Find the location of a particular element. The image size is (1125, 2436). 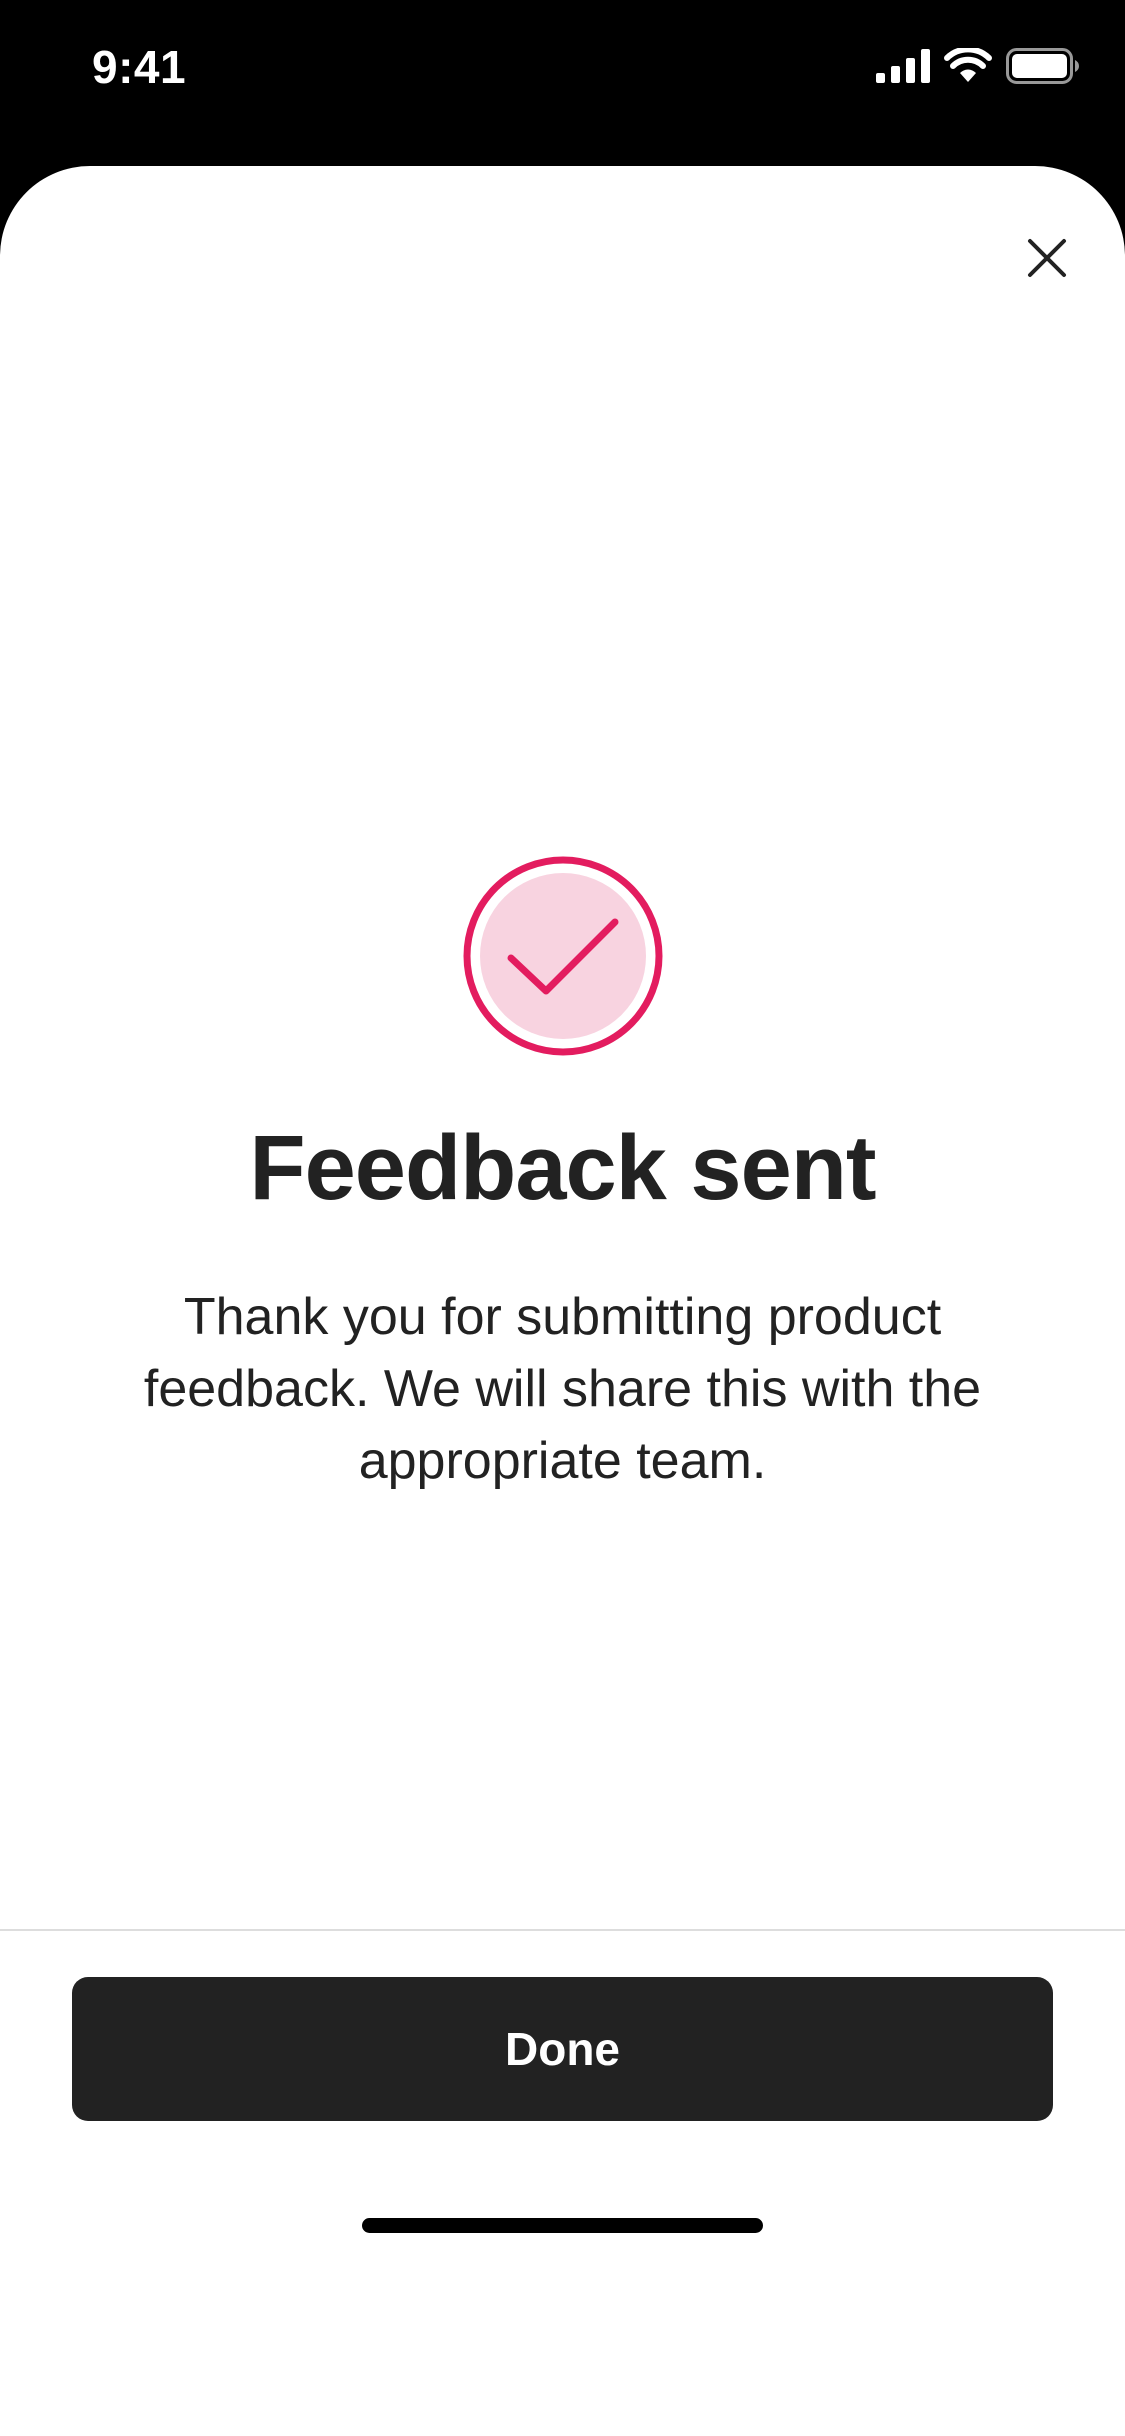

close-button is located at coordinates (1047, 260).